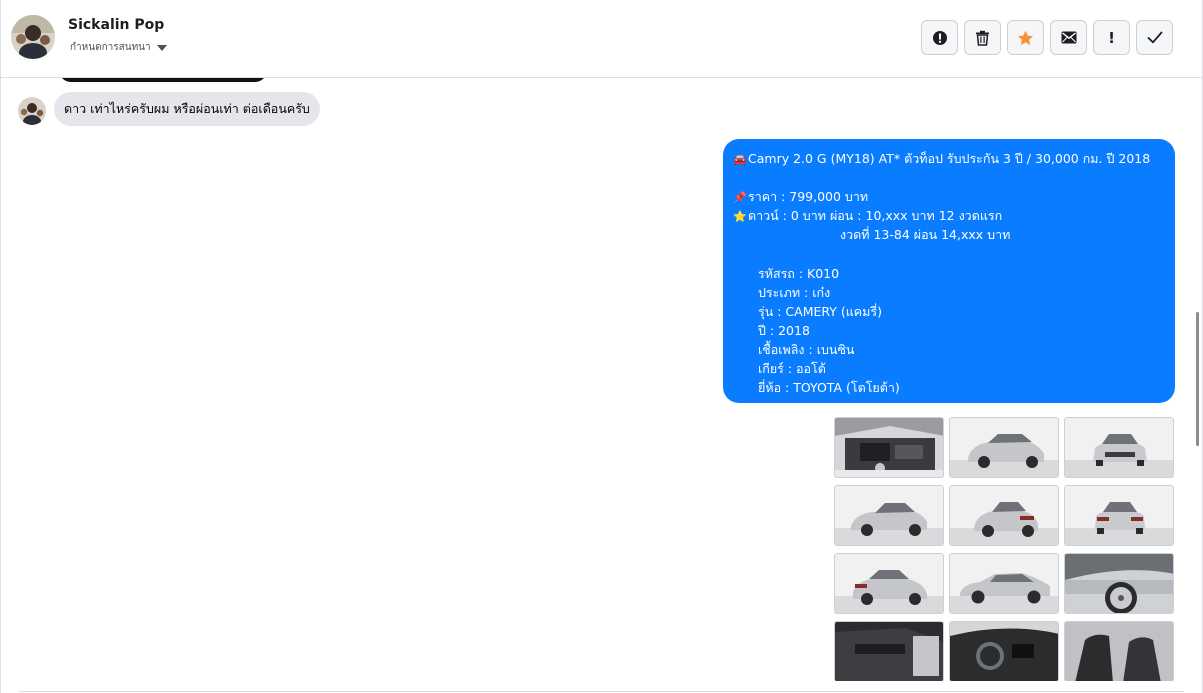 The height and width of the screenshot is (693, 1203). Describe the element at coordinates (1119, 515) in the screenshot. I see `car-rear-photo` at that location.